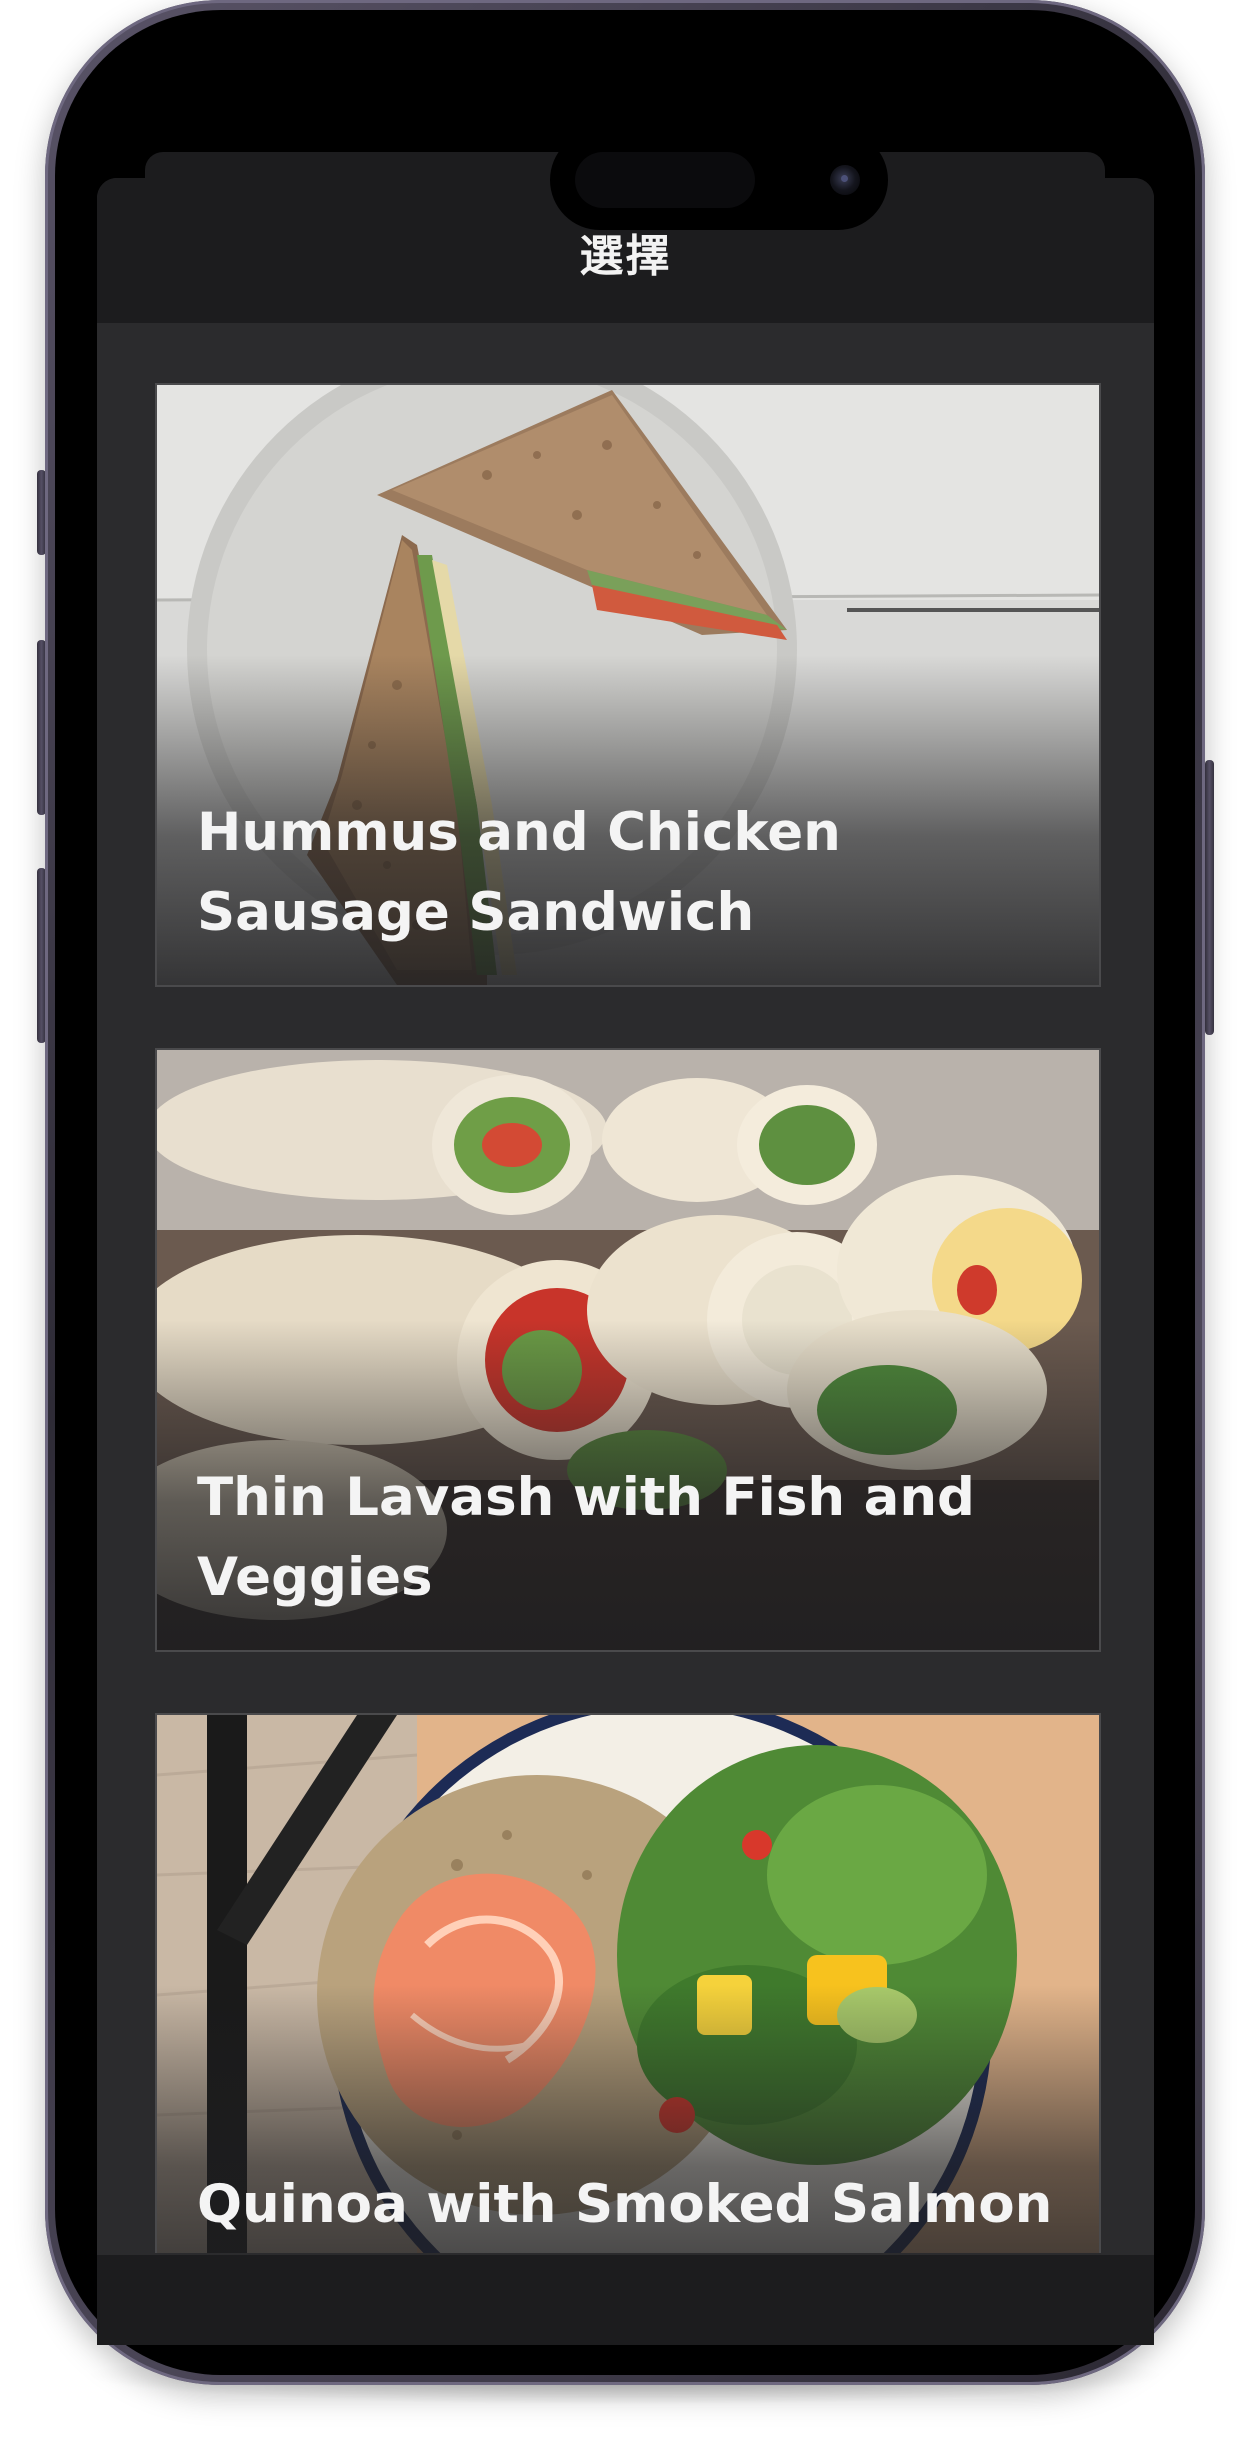 This screenshot has width=1253, height=2464. I want to click on dynamic-island, so click(719, 180).